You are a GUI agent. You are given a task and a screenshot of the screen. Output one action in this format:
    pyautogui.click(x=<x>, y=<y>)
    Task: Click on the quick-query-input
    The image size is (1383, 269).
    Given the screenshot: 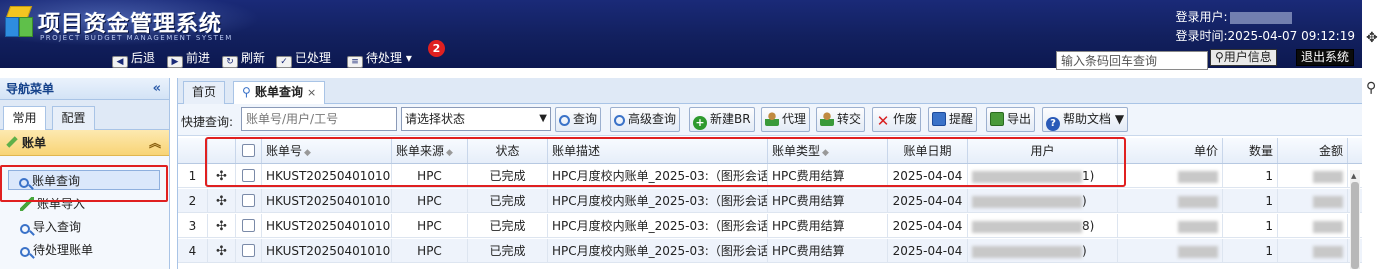 What is the action you would take?
    pyautogui.click(x=319, y=119)
    